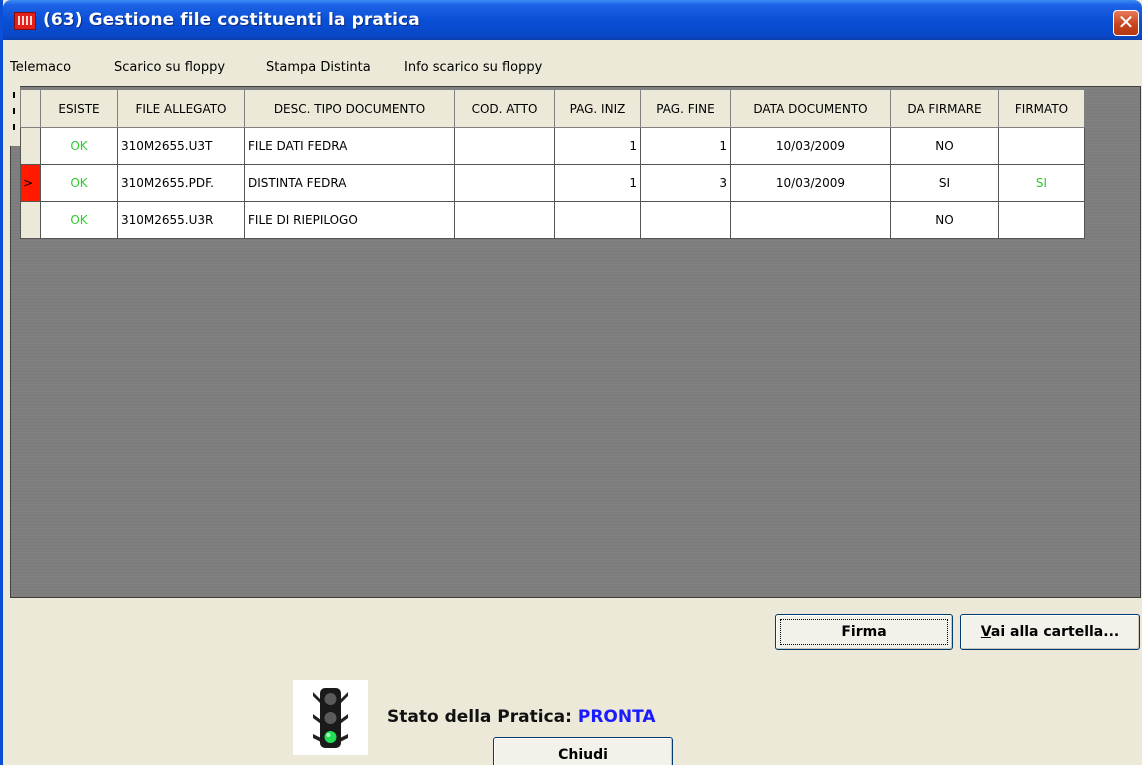 Image resolution: width=1142 pixels, height=765 pixels. I want to click on menu-info-scarico: Info scarico su floppy, so click(473, 67).